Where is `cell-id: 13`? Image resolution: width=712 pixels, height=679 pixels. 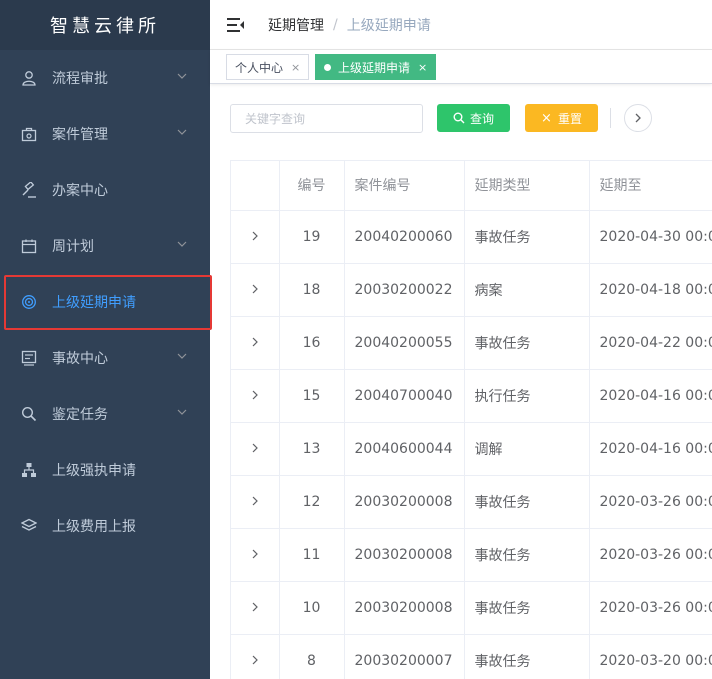 cell-id: 13 is located at coordinates (312, 449).